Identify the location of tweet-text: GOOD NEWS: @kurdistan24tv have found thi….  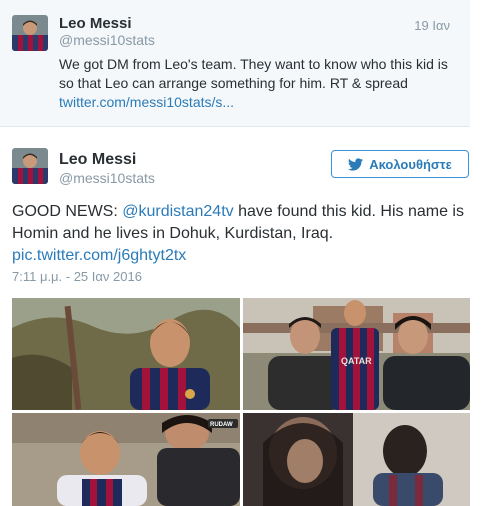
(244, 234).